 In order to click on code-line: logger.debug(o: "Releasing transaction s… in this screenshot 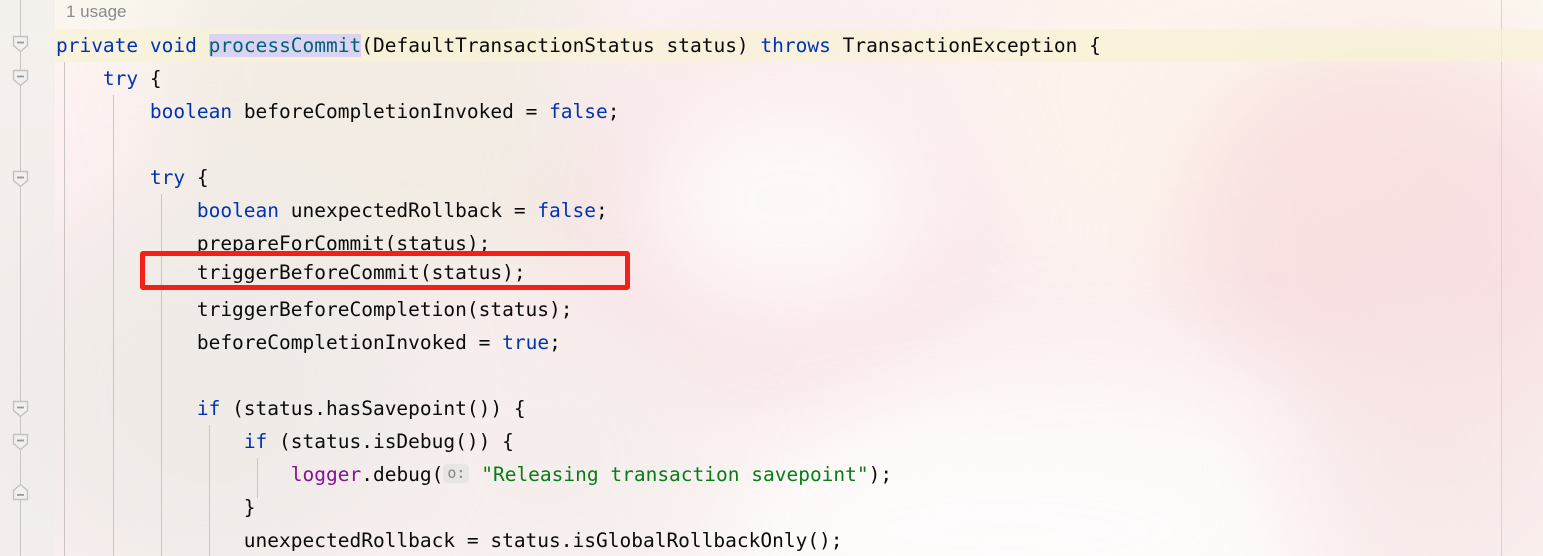, I will do `click(771, 474)`.